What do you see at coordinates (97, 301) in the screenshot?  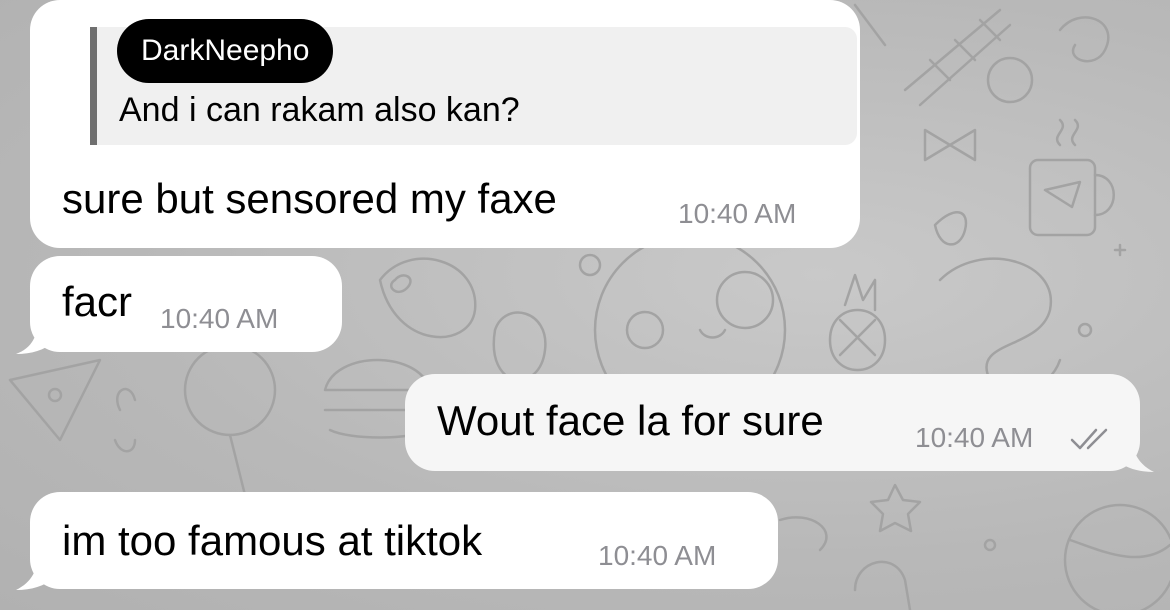 I see `message-text: facr` at bounding box center [97, 301].